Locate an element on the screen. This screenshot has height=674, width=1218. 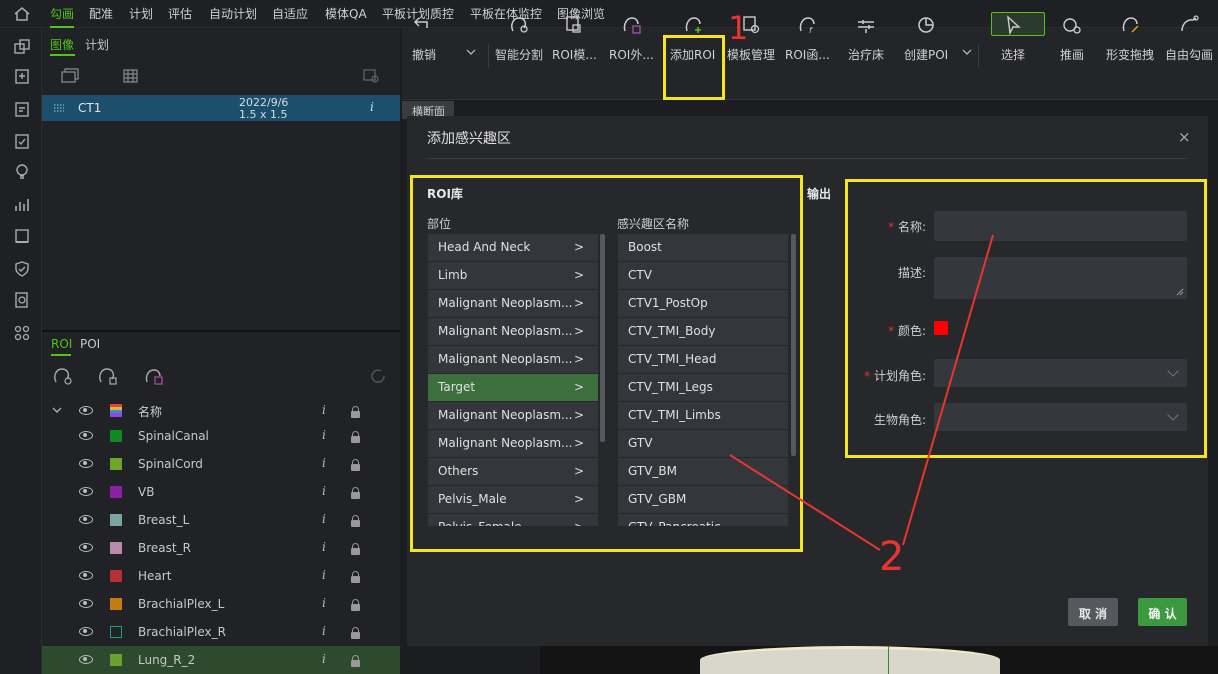
tab-plans: 计划 is located at coordinates (97, 44).